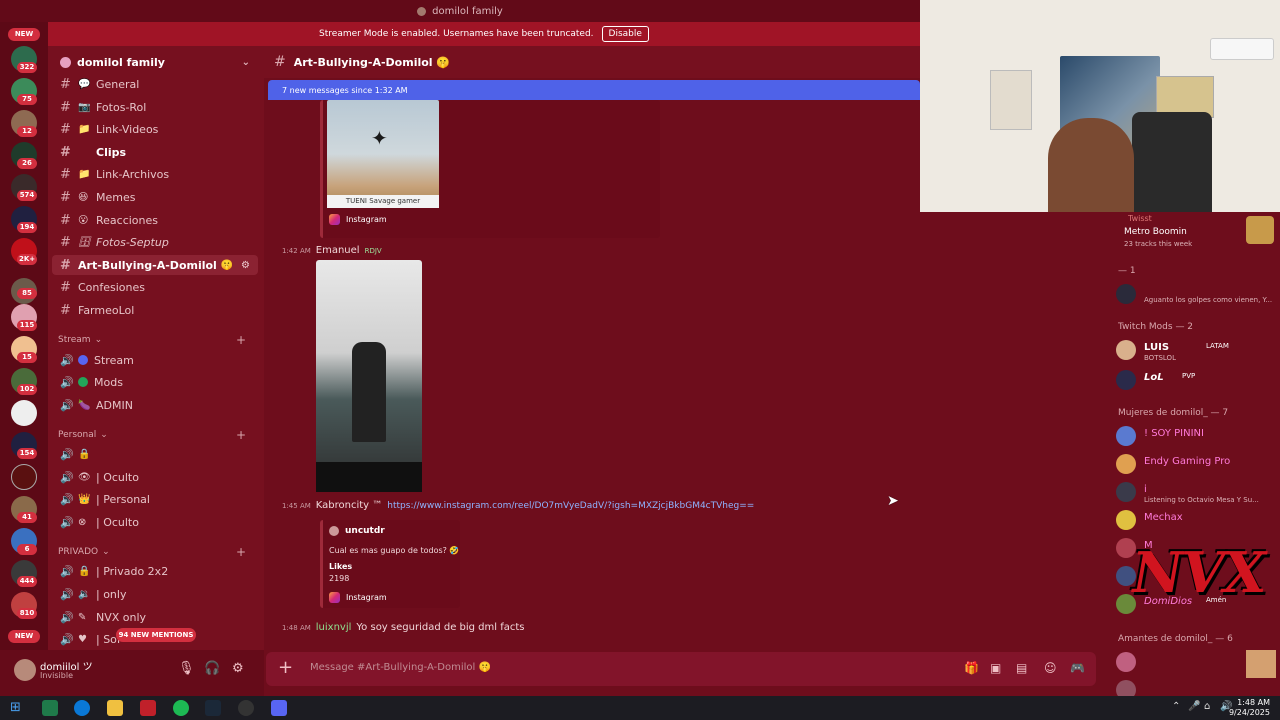 This screenshot has height=720, width=1280. What do you see at coordinates (995, 668) in the screenshot?
I see `gif-icon: ▣` at bounding box center [995, 668].